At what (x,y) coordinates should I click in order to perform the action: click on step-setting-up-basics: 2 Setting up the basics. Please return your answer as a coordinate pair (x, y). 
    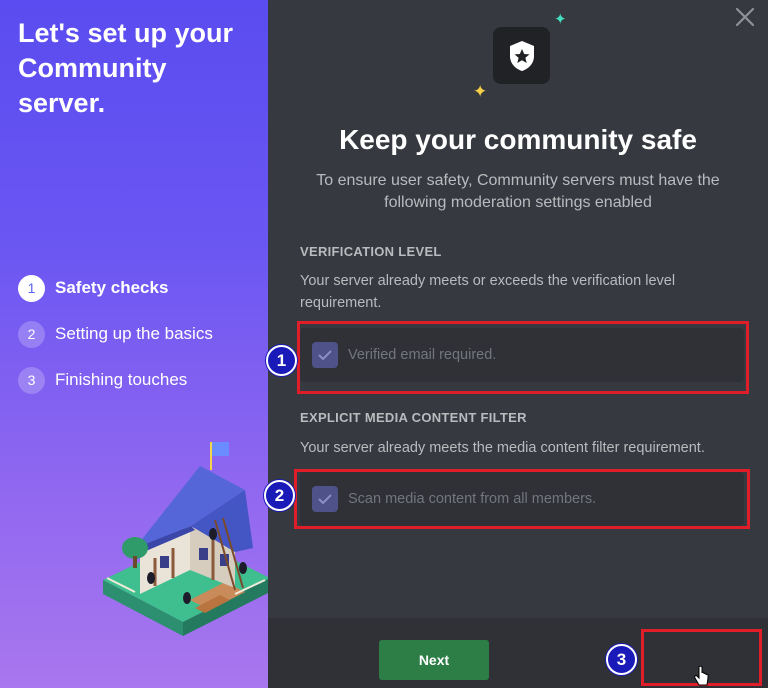
    Looking at the image, I should click on (115, 334).